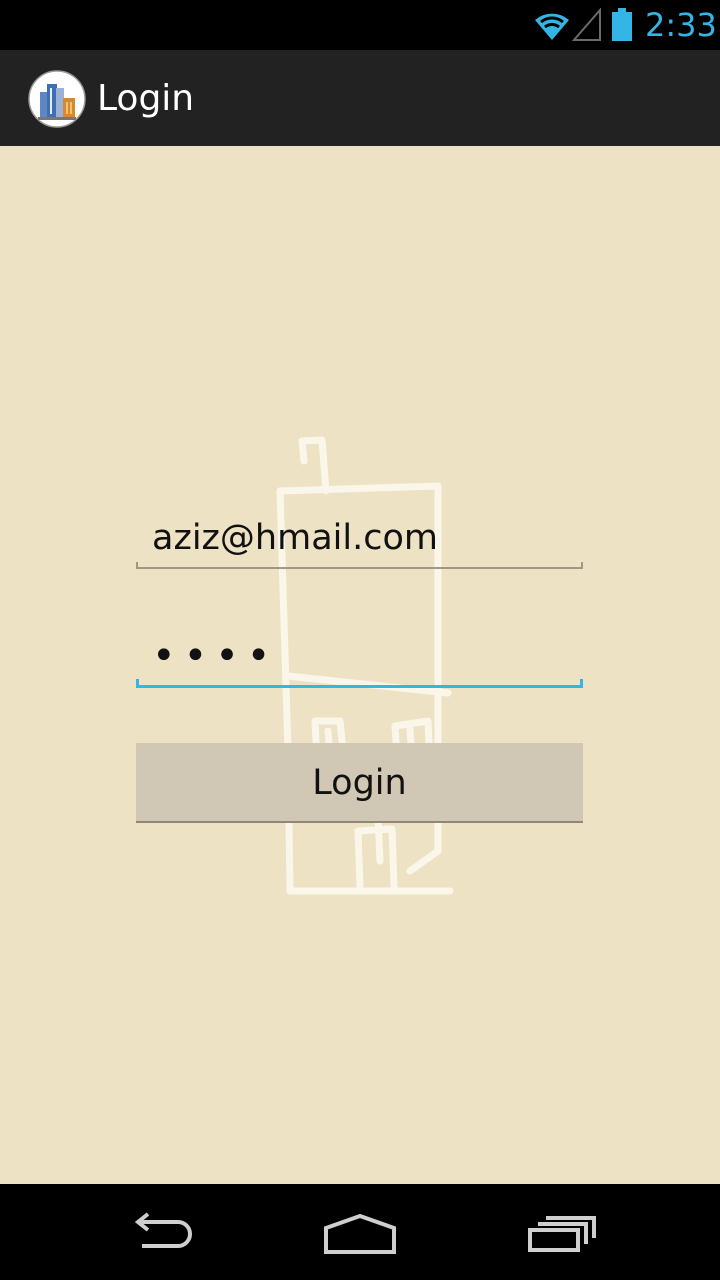 Image resolution: width=720 pixels, height=1280 pixels. Describe the element at coordinates (622, 27) in the screenshot. I see `battery-icon` at that location.